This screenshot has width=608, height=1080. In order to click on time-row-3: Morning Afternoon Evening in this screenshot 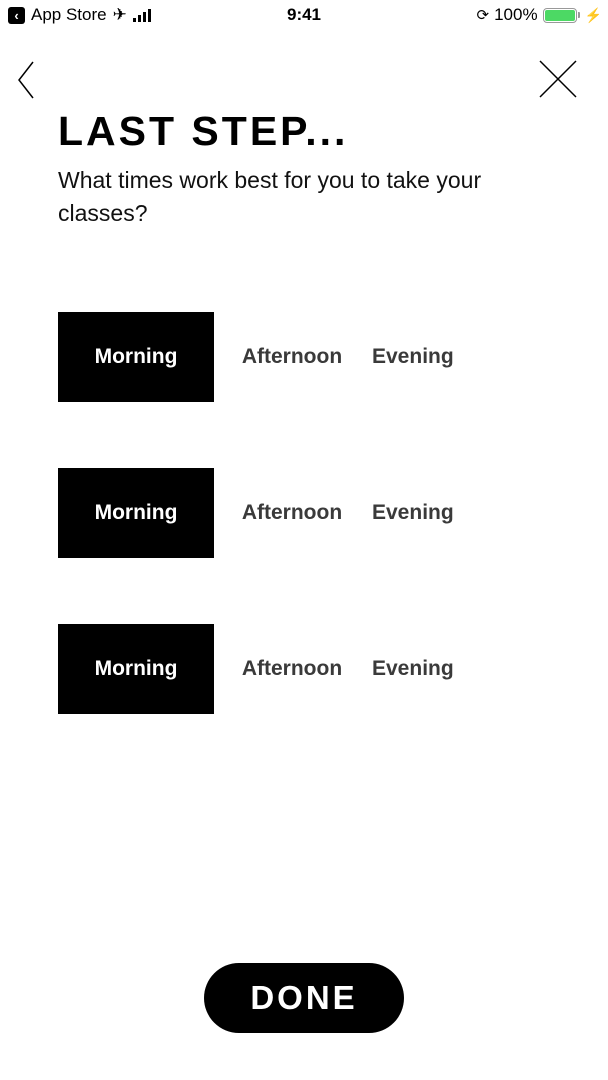, I will do `click(293, 669)`.